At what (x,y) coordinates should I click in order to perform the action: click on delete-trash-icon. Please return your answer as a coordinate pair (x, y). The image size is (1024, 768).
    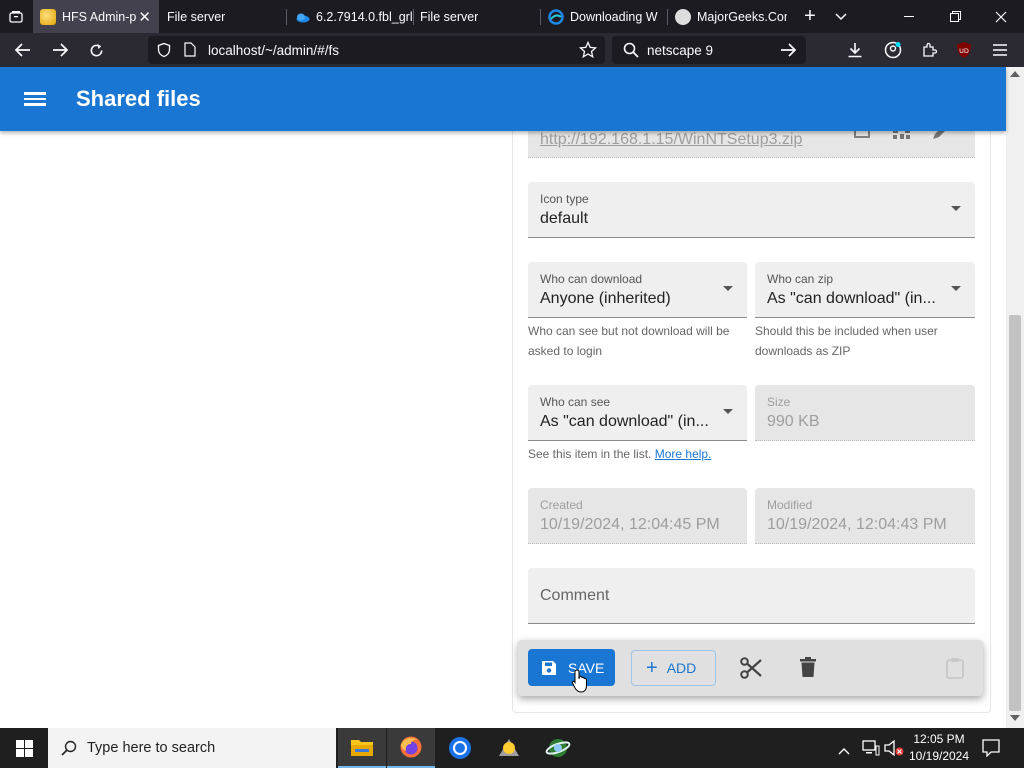
    Looking at the image, I should click on (808, 669).